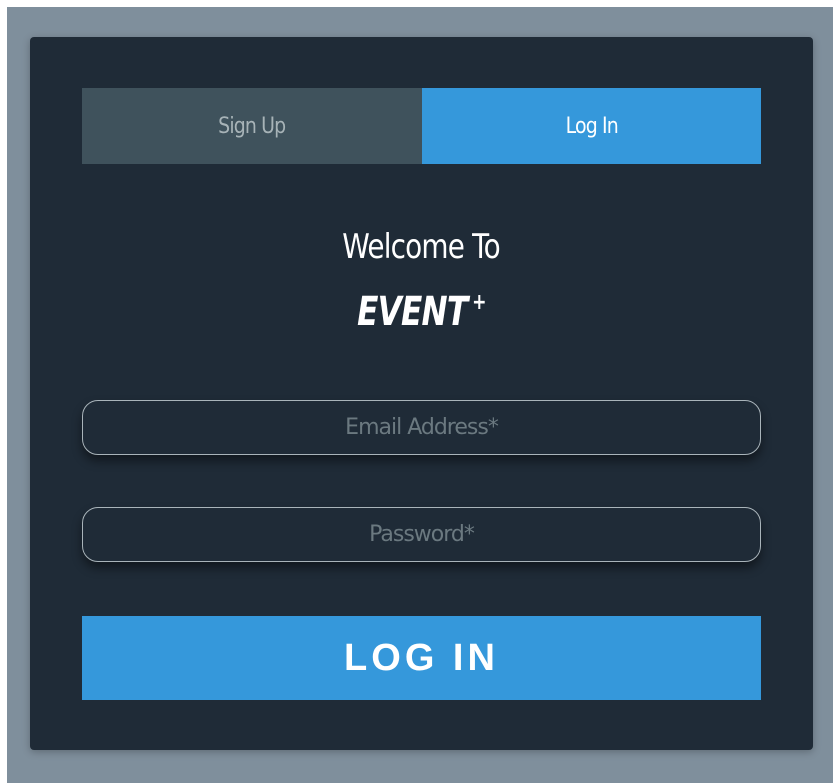 This screenshot has width=833, height=783. I want to click on tab-sign-up-label: Sign Up, so click(252, 126).